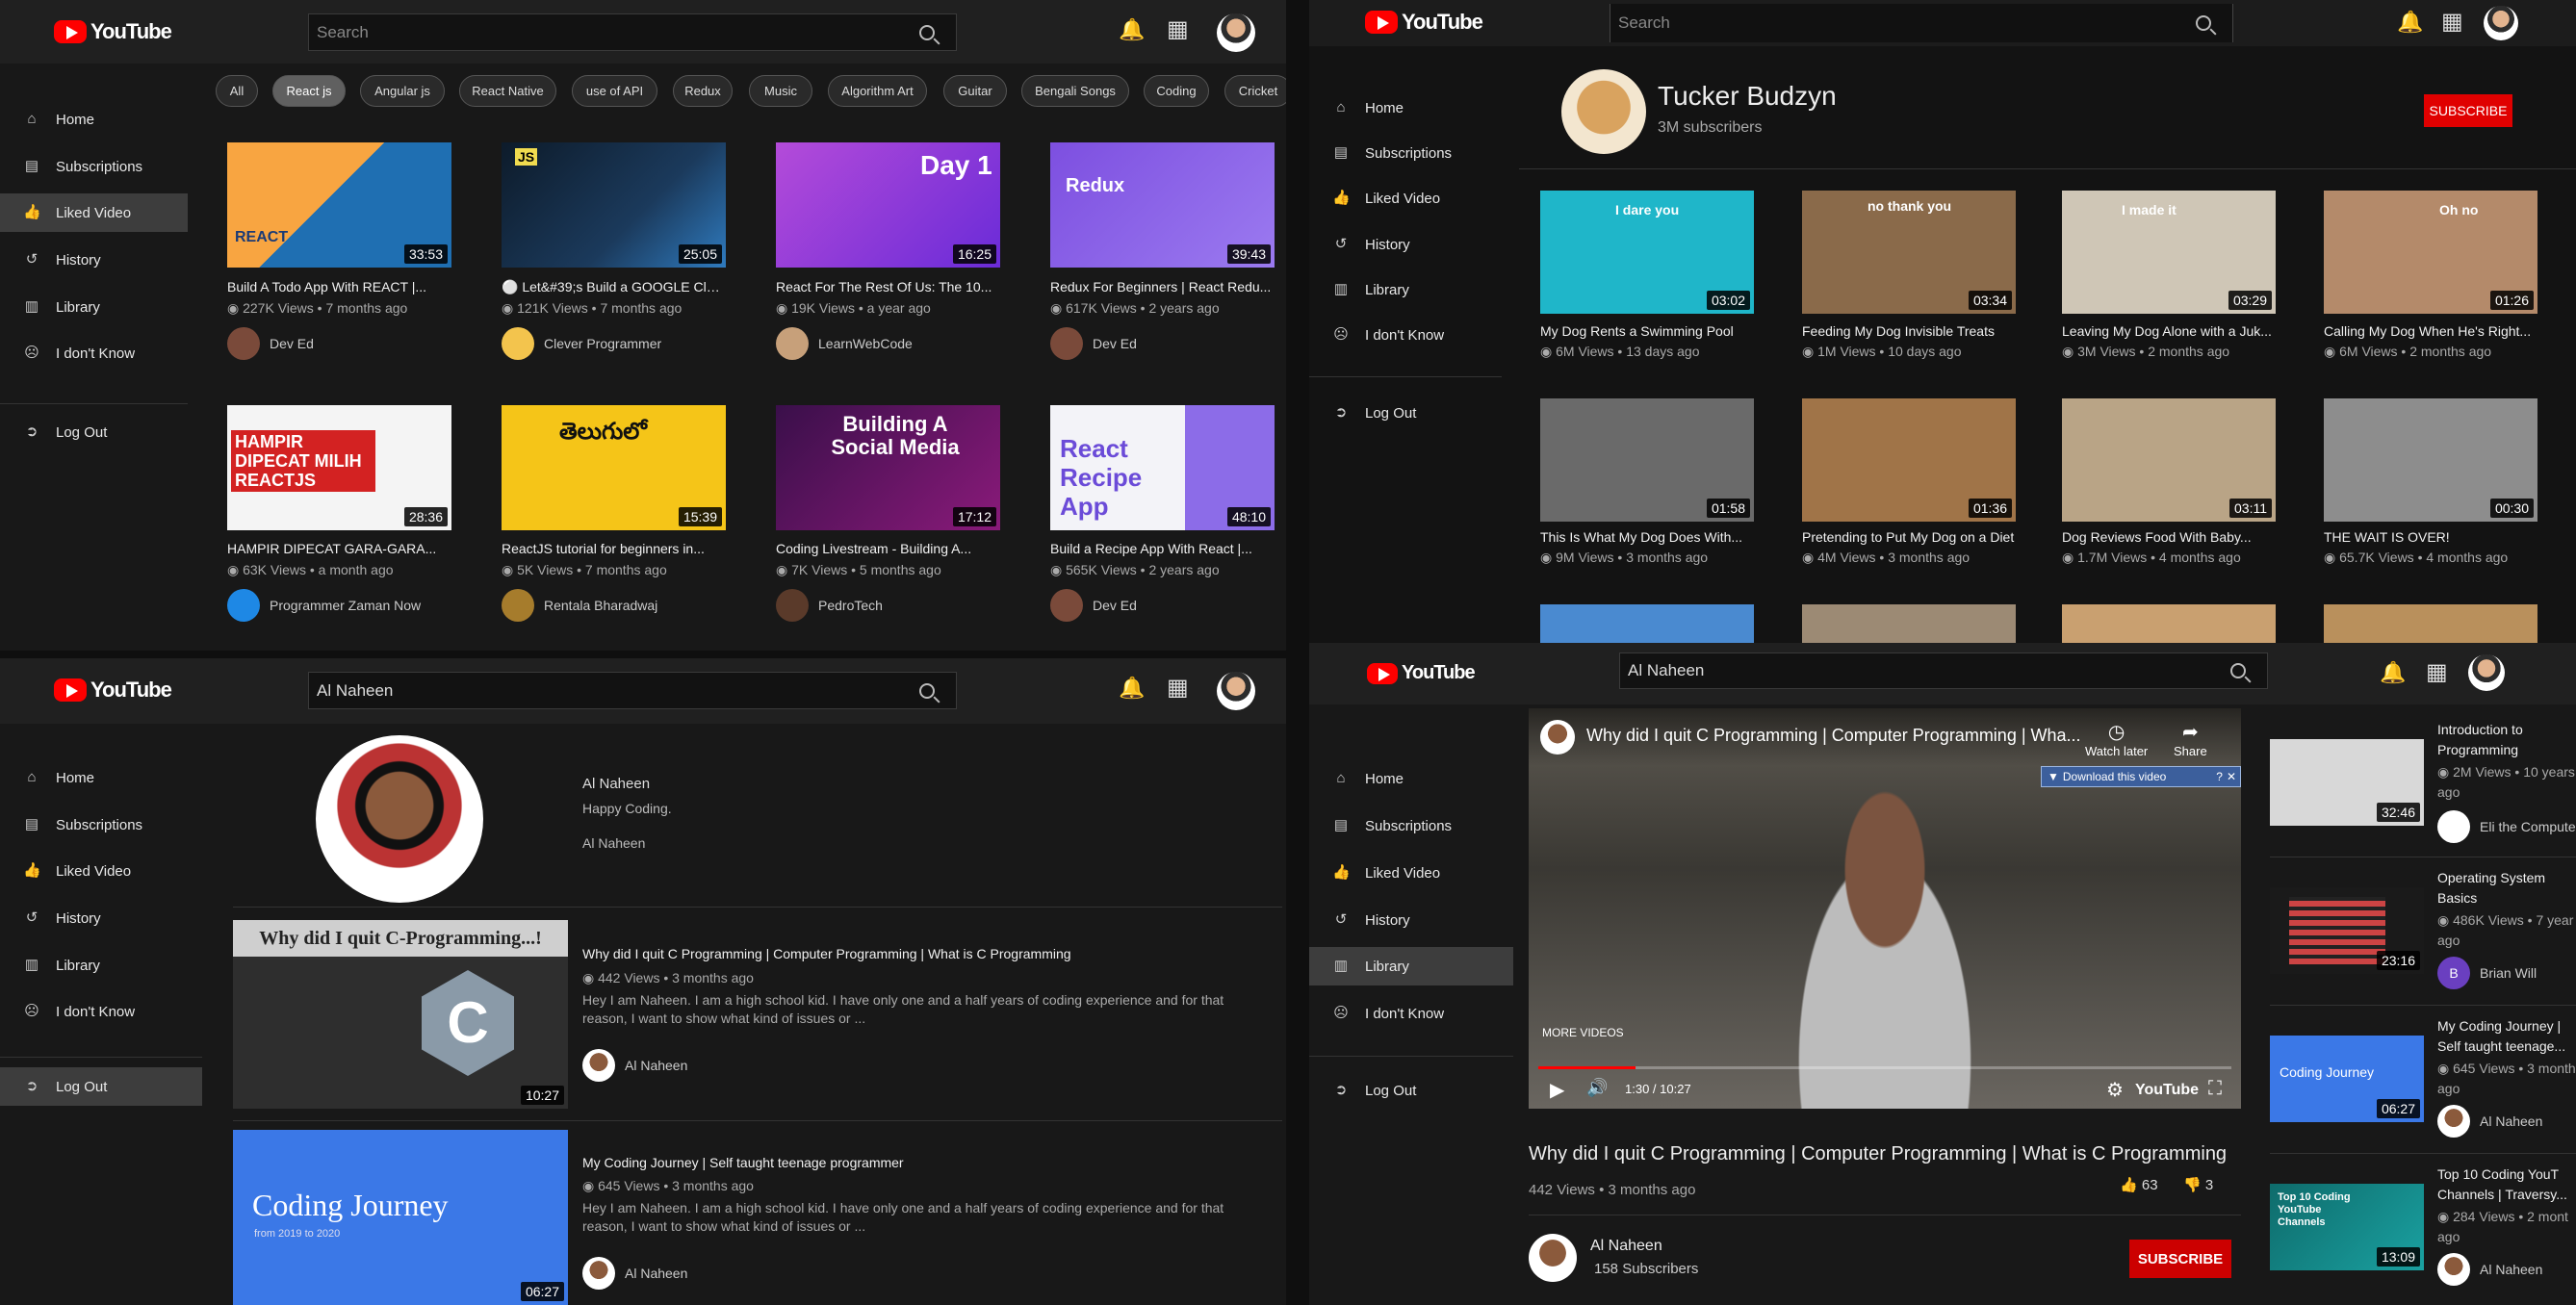 The height and width of the screenshot is (1305, 2576). Describe the element at coordinates (309, 91) in the screenshot. I see `chip-react-js: React js` at that location.